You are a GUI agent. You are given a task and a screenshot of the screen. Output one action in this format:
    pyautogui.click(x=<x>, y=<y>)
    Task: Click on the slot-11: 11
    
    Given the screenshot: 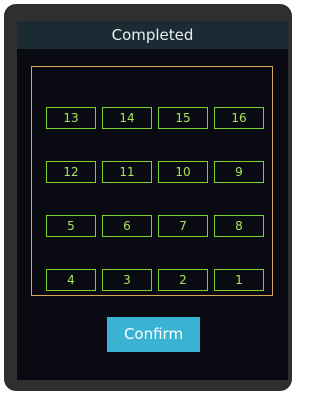 What is the action you would take?
    pyautogui.click(x=127, y=172)
    